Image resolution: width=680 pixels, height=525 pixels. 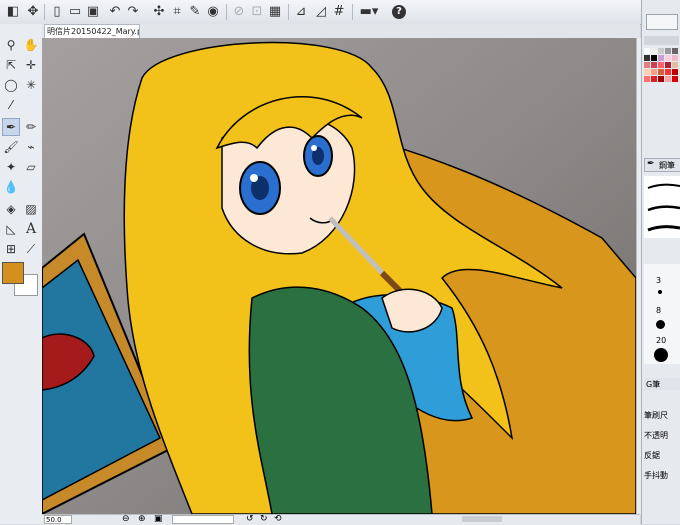 What do you see at coordinates (203, 519) in the screenshot?
I see `zoom-slider` at bounding box center [203, 519].